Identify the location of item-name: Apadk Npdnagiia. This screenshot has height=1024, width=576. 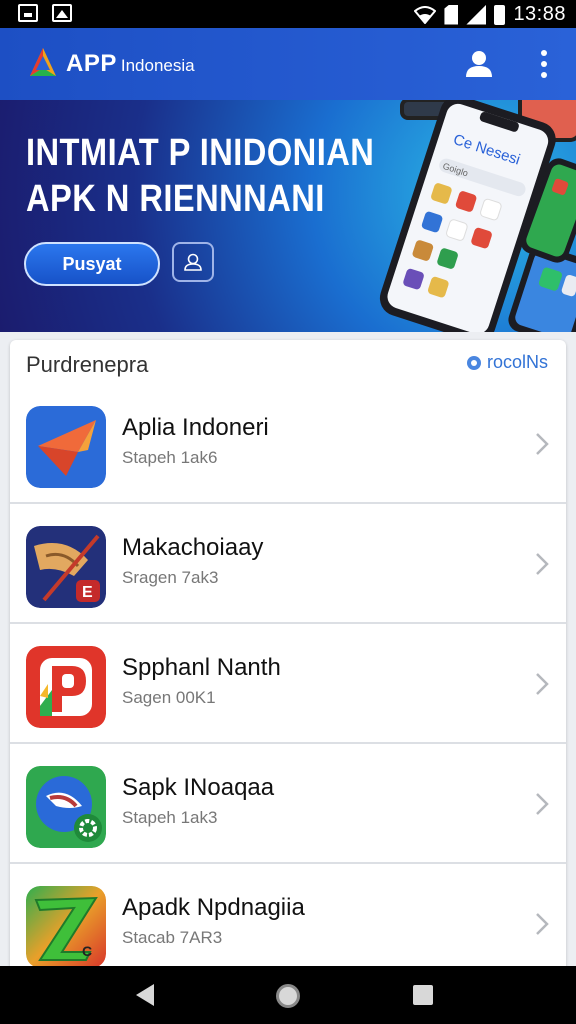
(213, 907).